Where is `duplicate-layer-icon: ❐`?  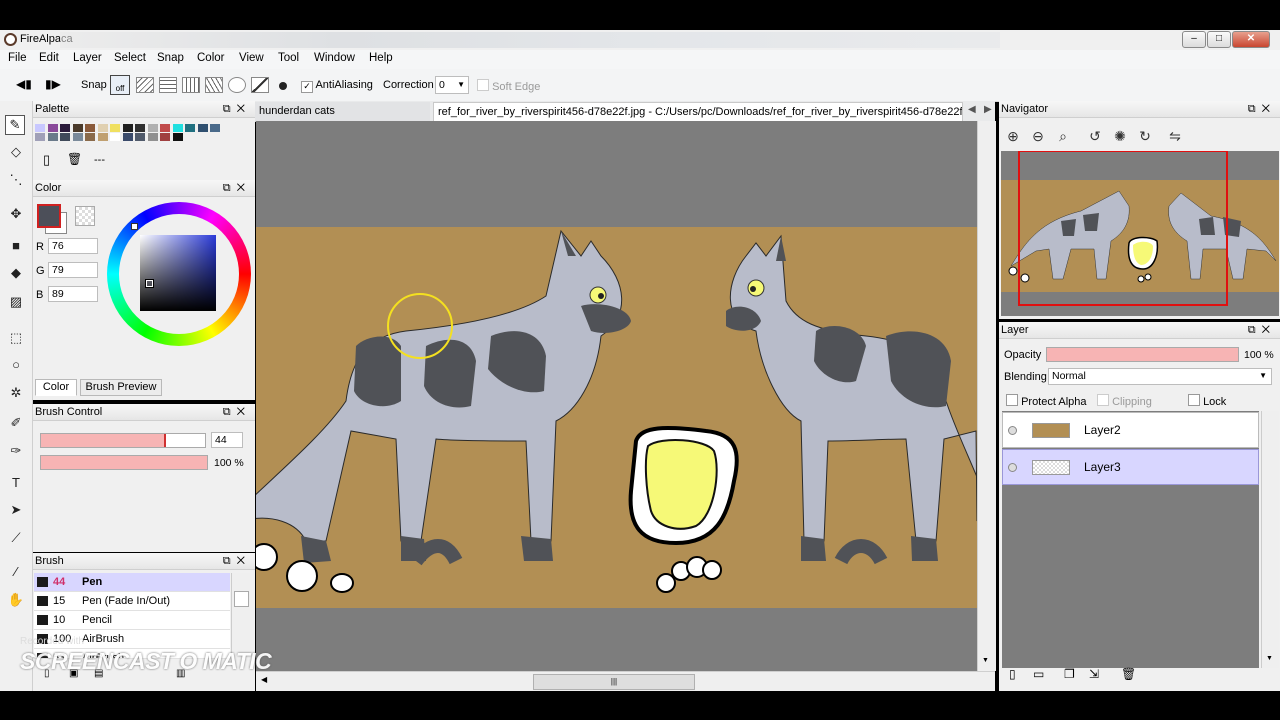 duplicate-layer-icon: ❐ is located at coordinates (1069, 674).